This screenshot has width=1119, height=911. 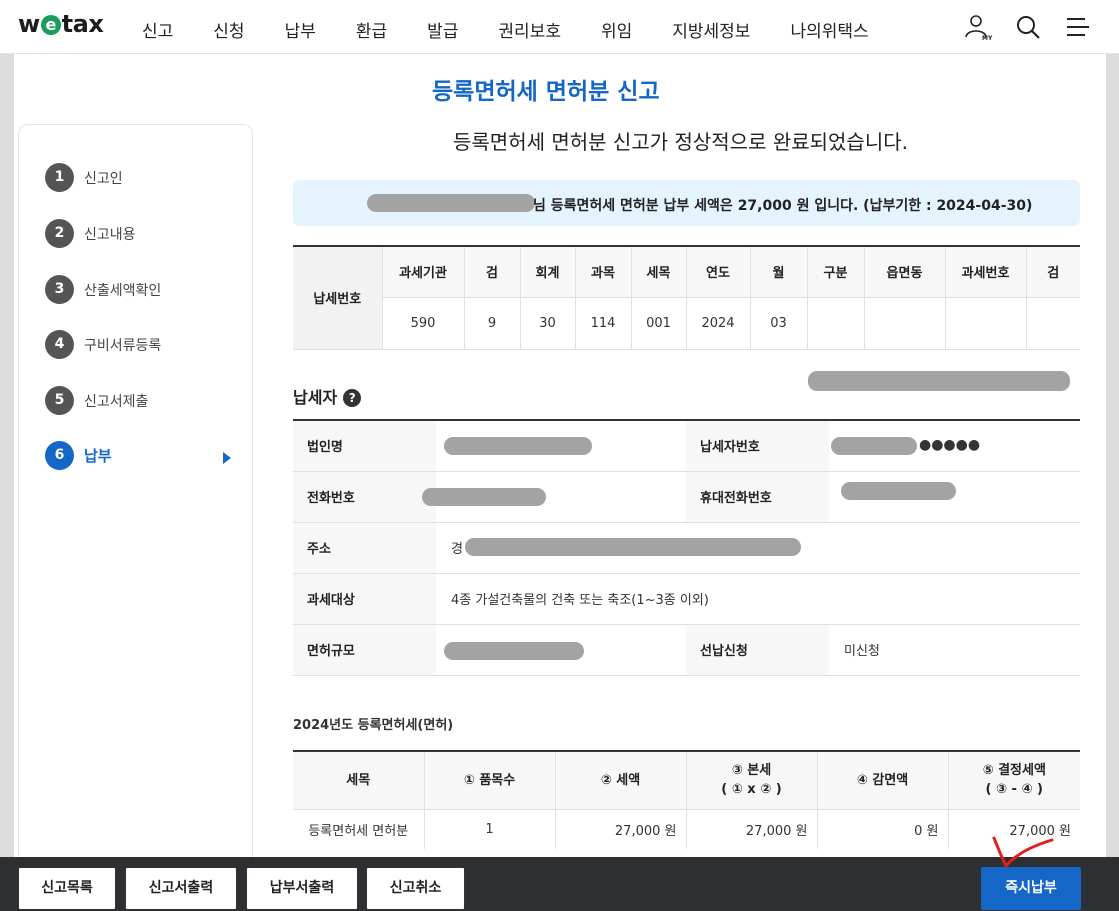 What do you see at coordinates (82, 24) in the screenshot?
I see `logo-text-tax: tax` at bounding box center [82, 24].